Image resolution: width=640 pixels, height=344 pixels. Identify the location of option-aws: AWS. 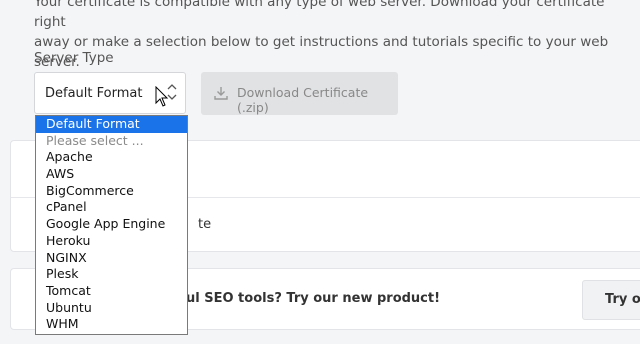
(111, 174).